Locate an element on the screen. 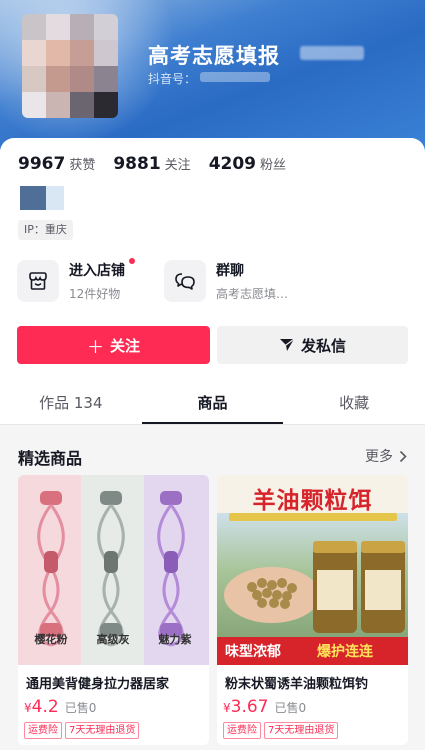  banner-slogan-right: 爆护连连 is located at coordinates (345, 652).